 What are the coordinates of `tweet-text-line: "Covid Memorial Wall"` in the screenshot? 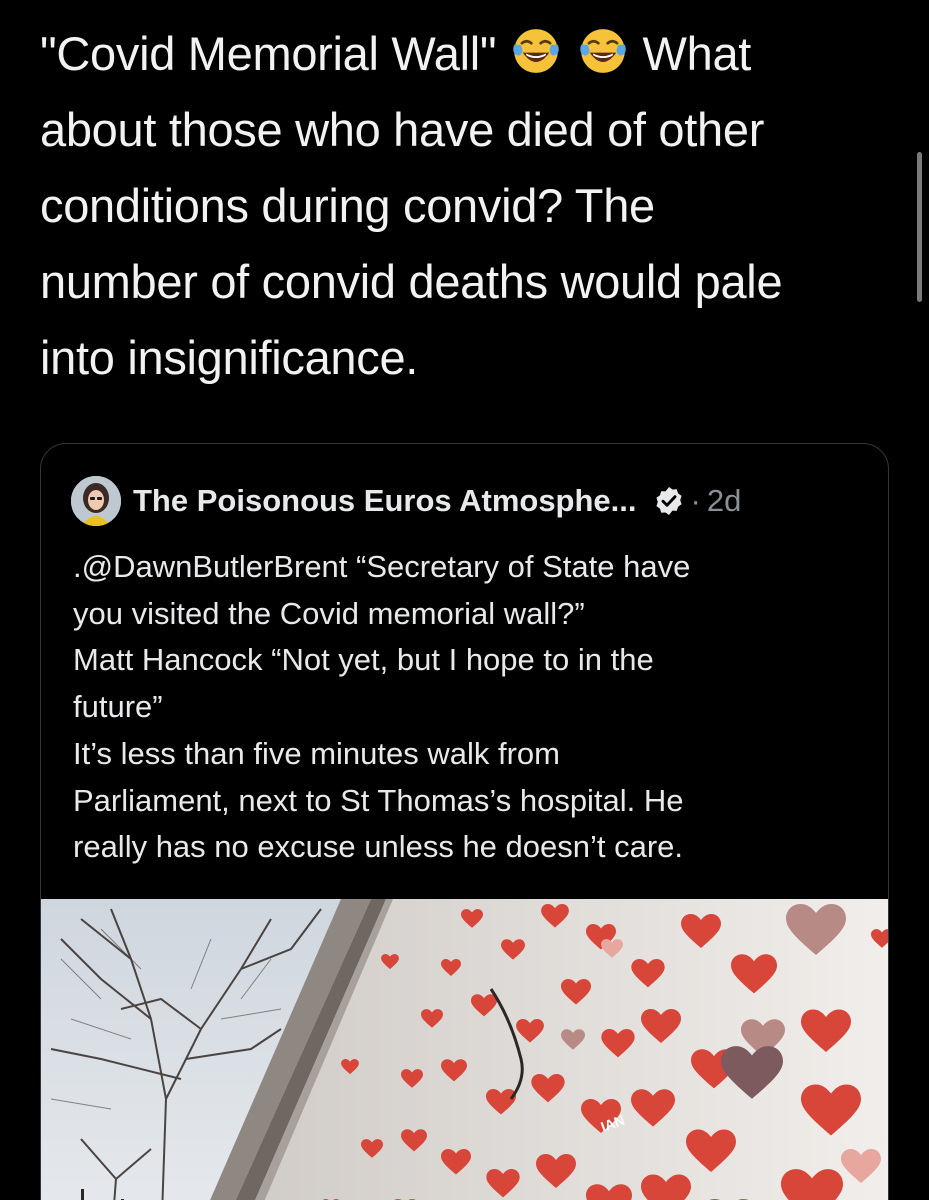 It's located at (268, 53).